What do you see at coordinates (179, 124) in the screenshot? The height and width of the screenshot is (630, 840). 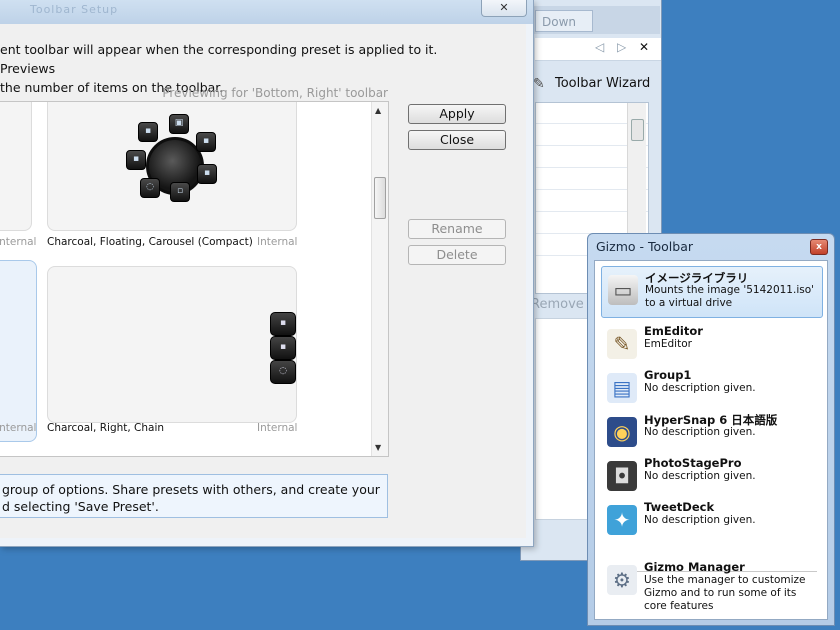 I see `carousel-pod: ▣` at bounding box center [179, 124].